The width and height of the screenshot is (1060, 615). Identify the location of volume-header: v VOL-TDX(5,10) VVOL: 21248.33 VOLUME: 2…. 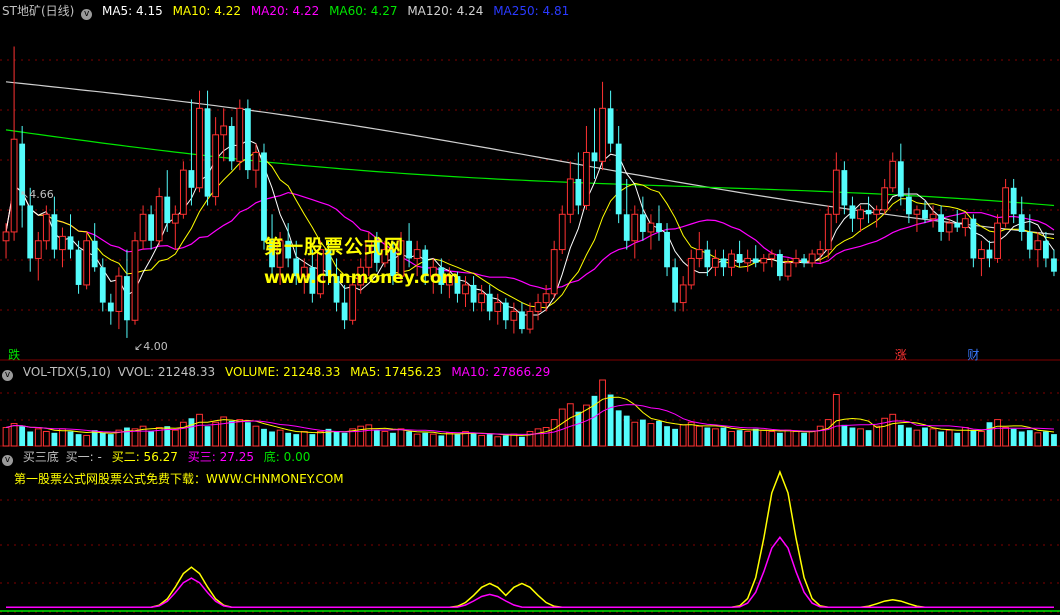
(279, 372).